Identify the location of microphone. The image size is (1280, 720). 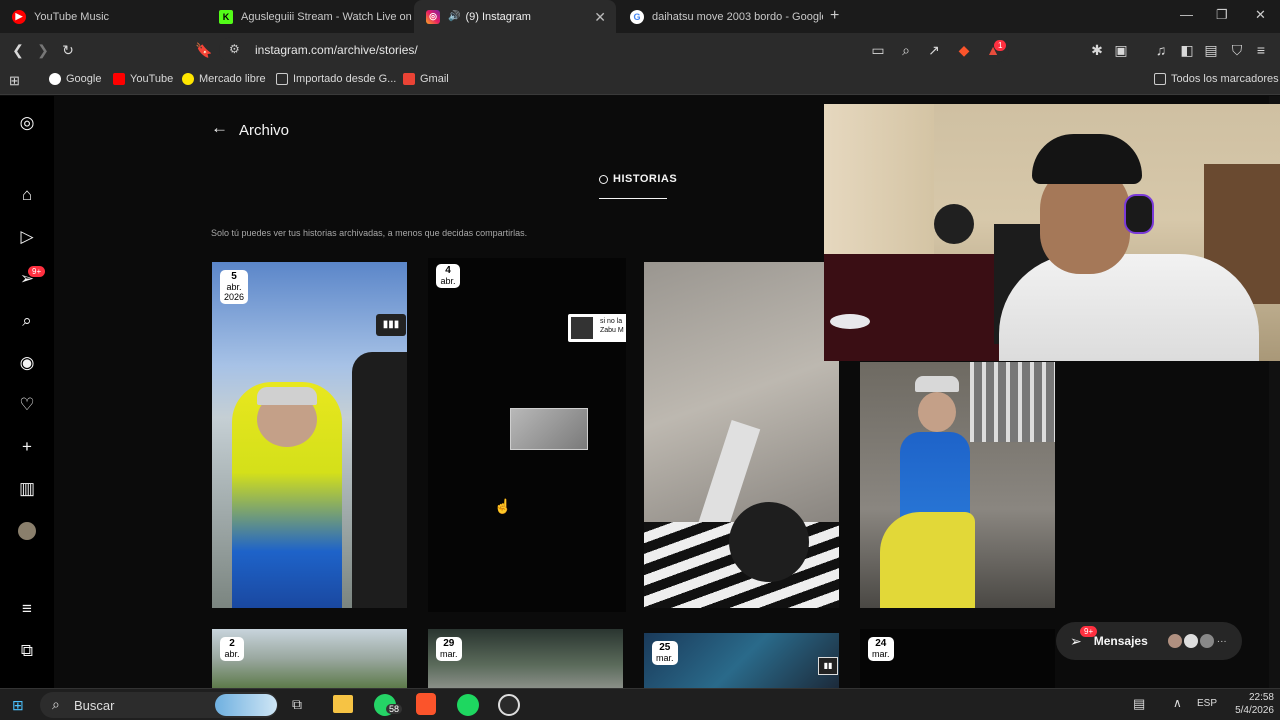
(954, 224).